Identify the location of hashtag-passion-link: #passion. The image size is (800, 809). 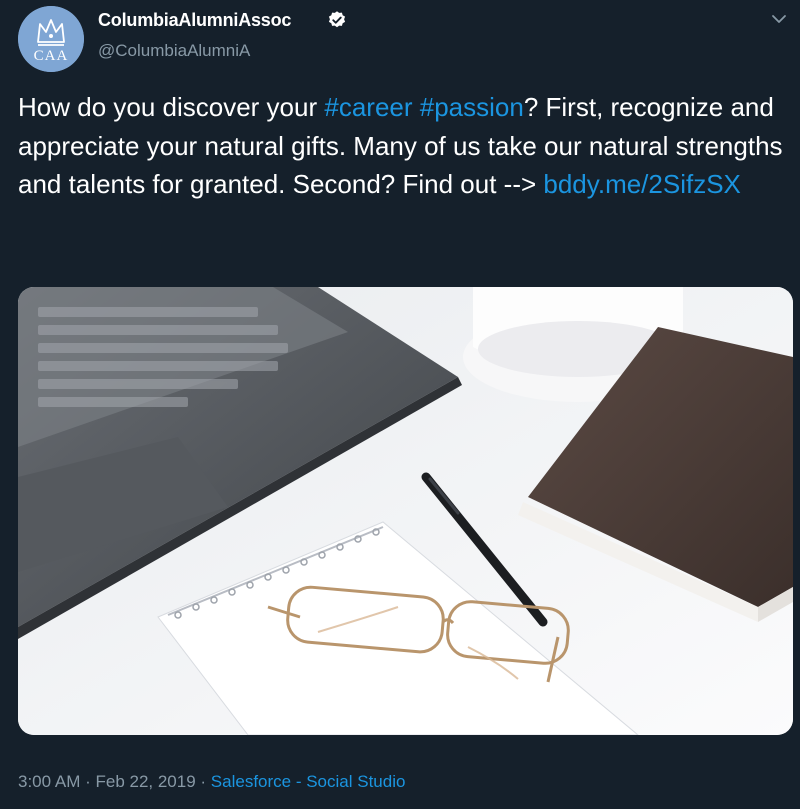
(472, 107).